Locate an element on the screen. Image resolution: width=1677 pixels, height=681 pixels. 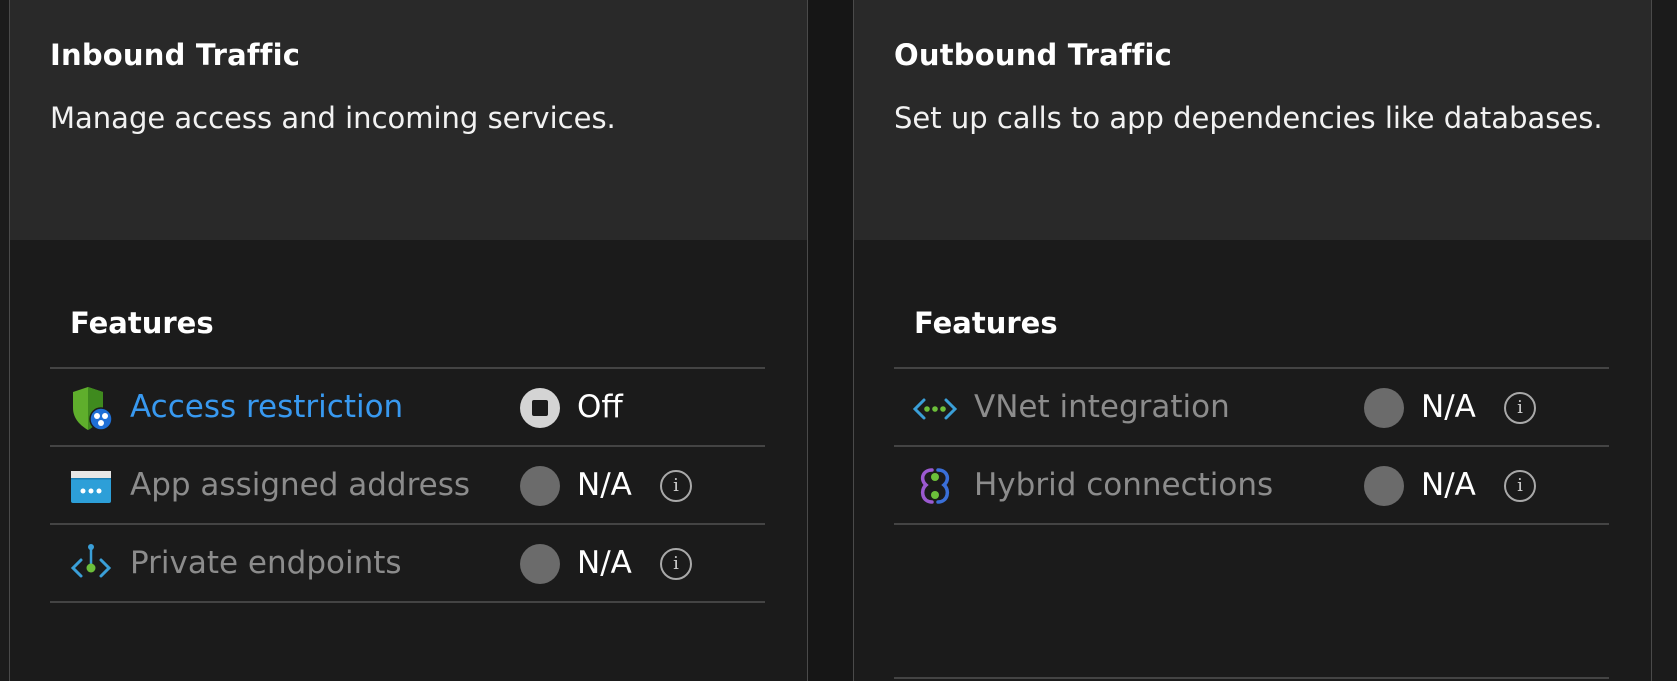
status-text: Off is located at coordinates (600, 407).